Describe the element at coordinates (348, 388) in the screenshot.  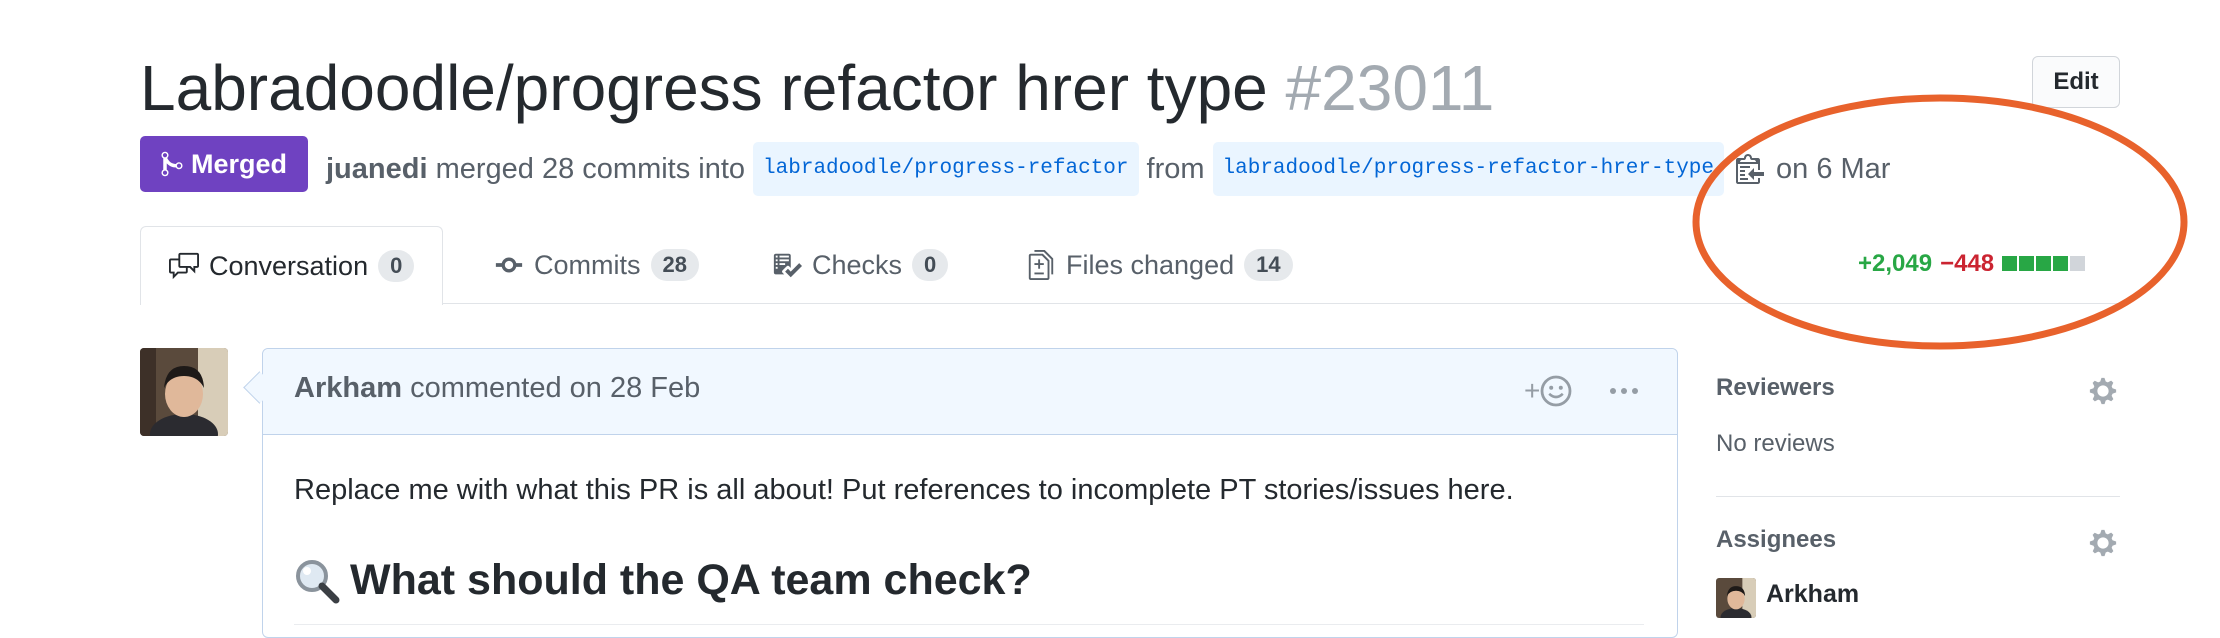
I see `comment-author-link: Arkham` at that location.